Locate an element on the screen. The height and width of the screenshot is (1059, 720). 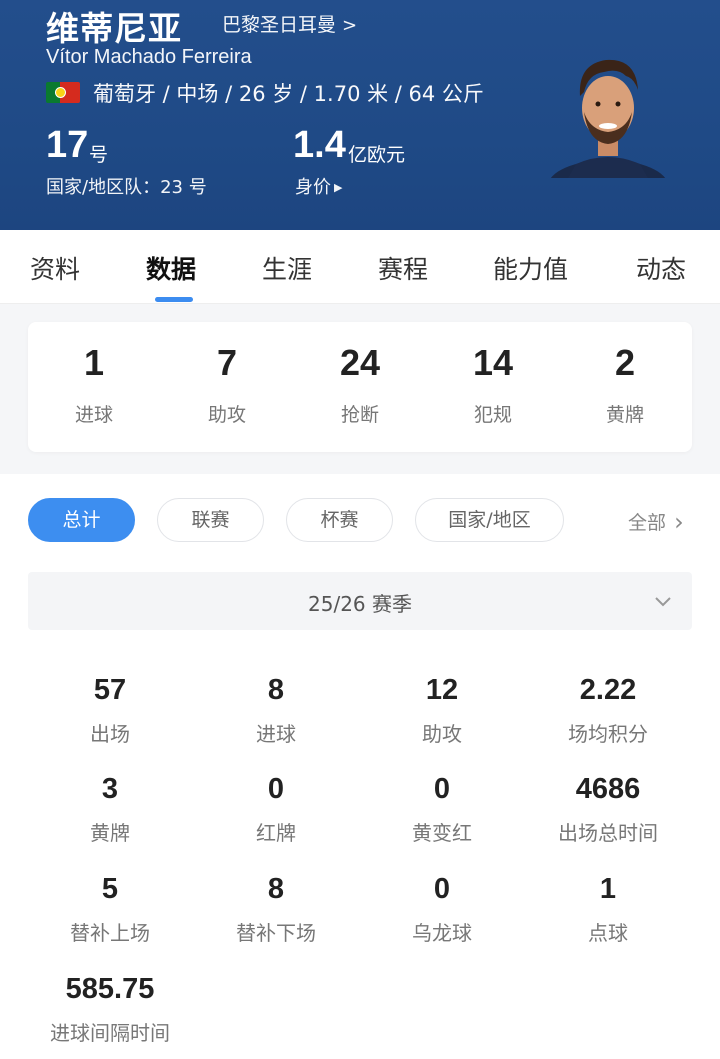
stat-label: 黄牌 is located at coordinates (110, 833).